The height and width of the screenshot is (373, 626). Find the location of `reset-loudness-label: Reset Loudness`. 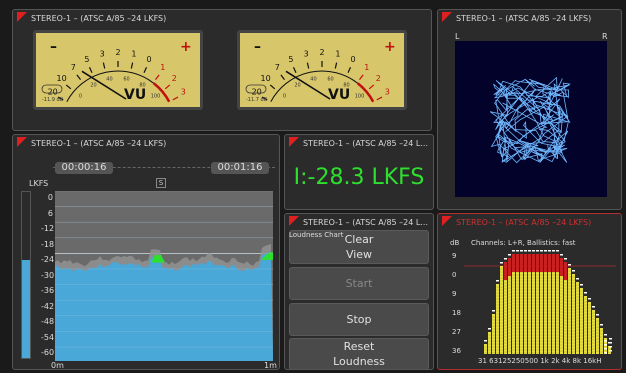

reset-loudness-label: Reset Loudness is located at coordinates (359, 354).